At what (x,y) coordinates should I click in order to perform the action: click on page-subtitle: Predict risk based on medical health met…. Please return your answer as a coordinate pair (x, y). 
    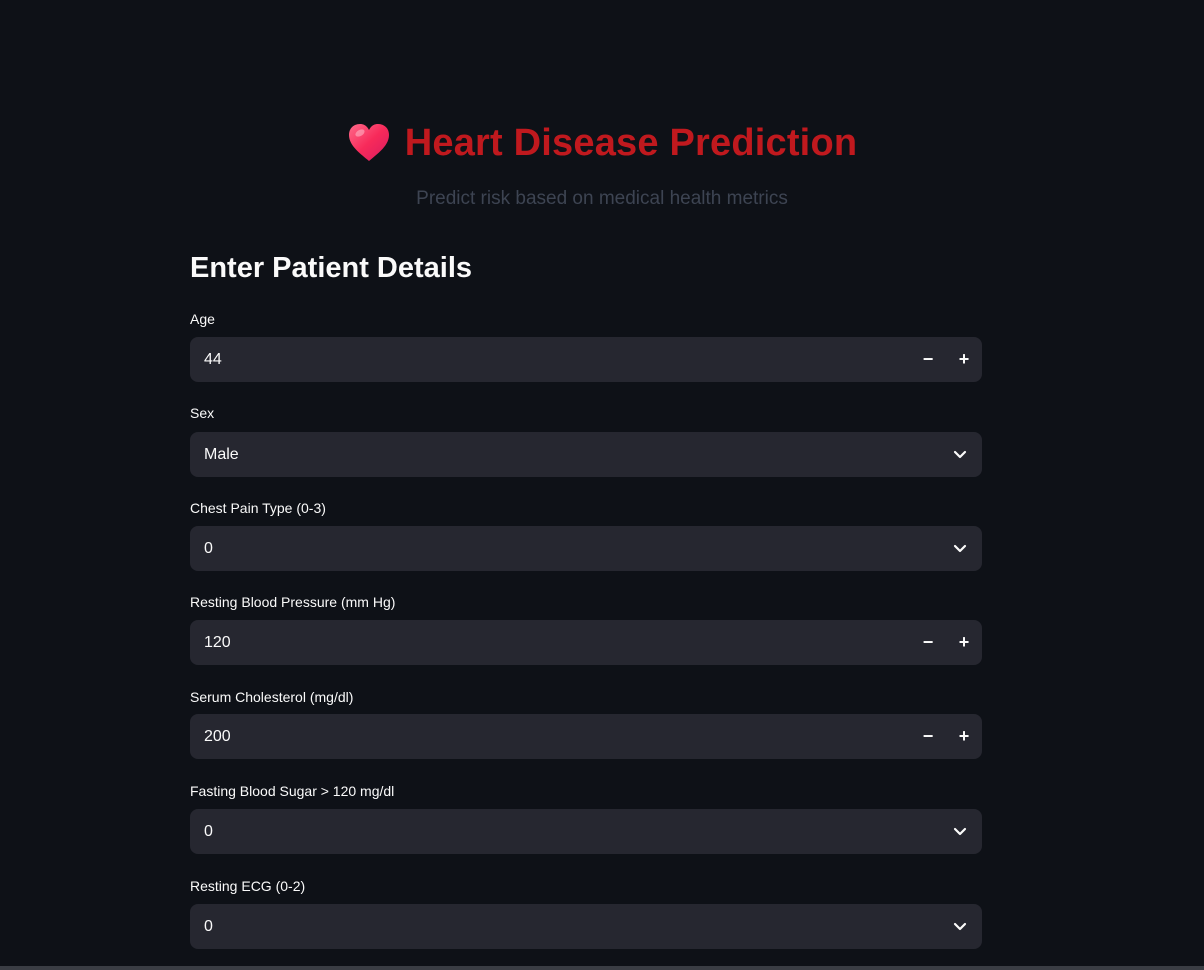
    Looking at the image, I should click on (602, 198).